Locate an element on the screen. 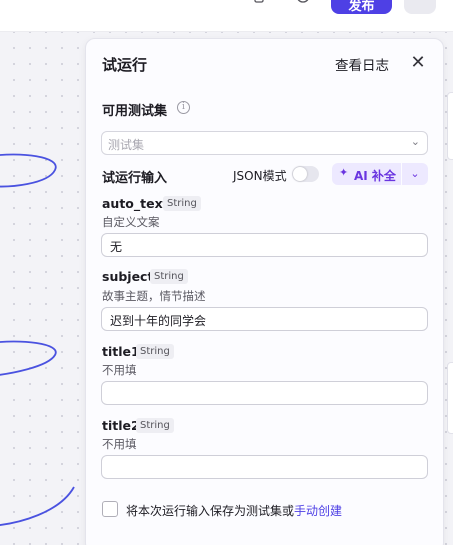 This screenshot has height=545, width=453. view-logs-link: 查看日志 is located at coordinates (362, 64).